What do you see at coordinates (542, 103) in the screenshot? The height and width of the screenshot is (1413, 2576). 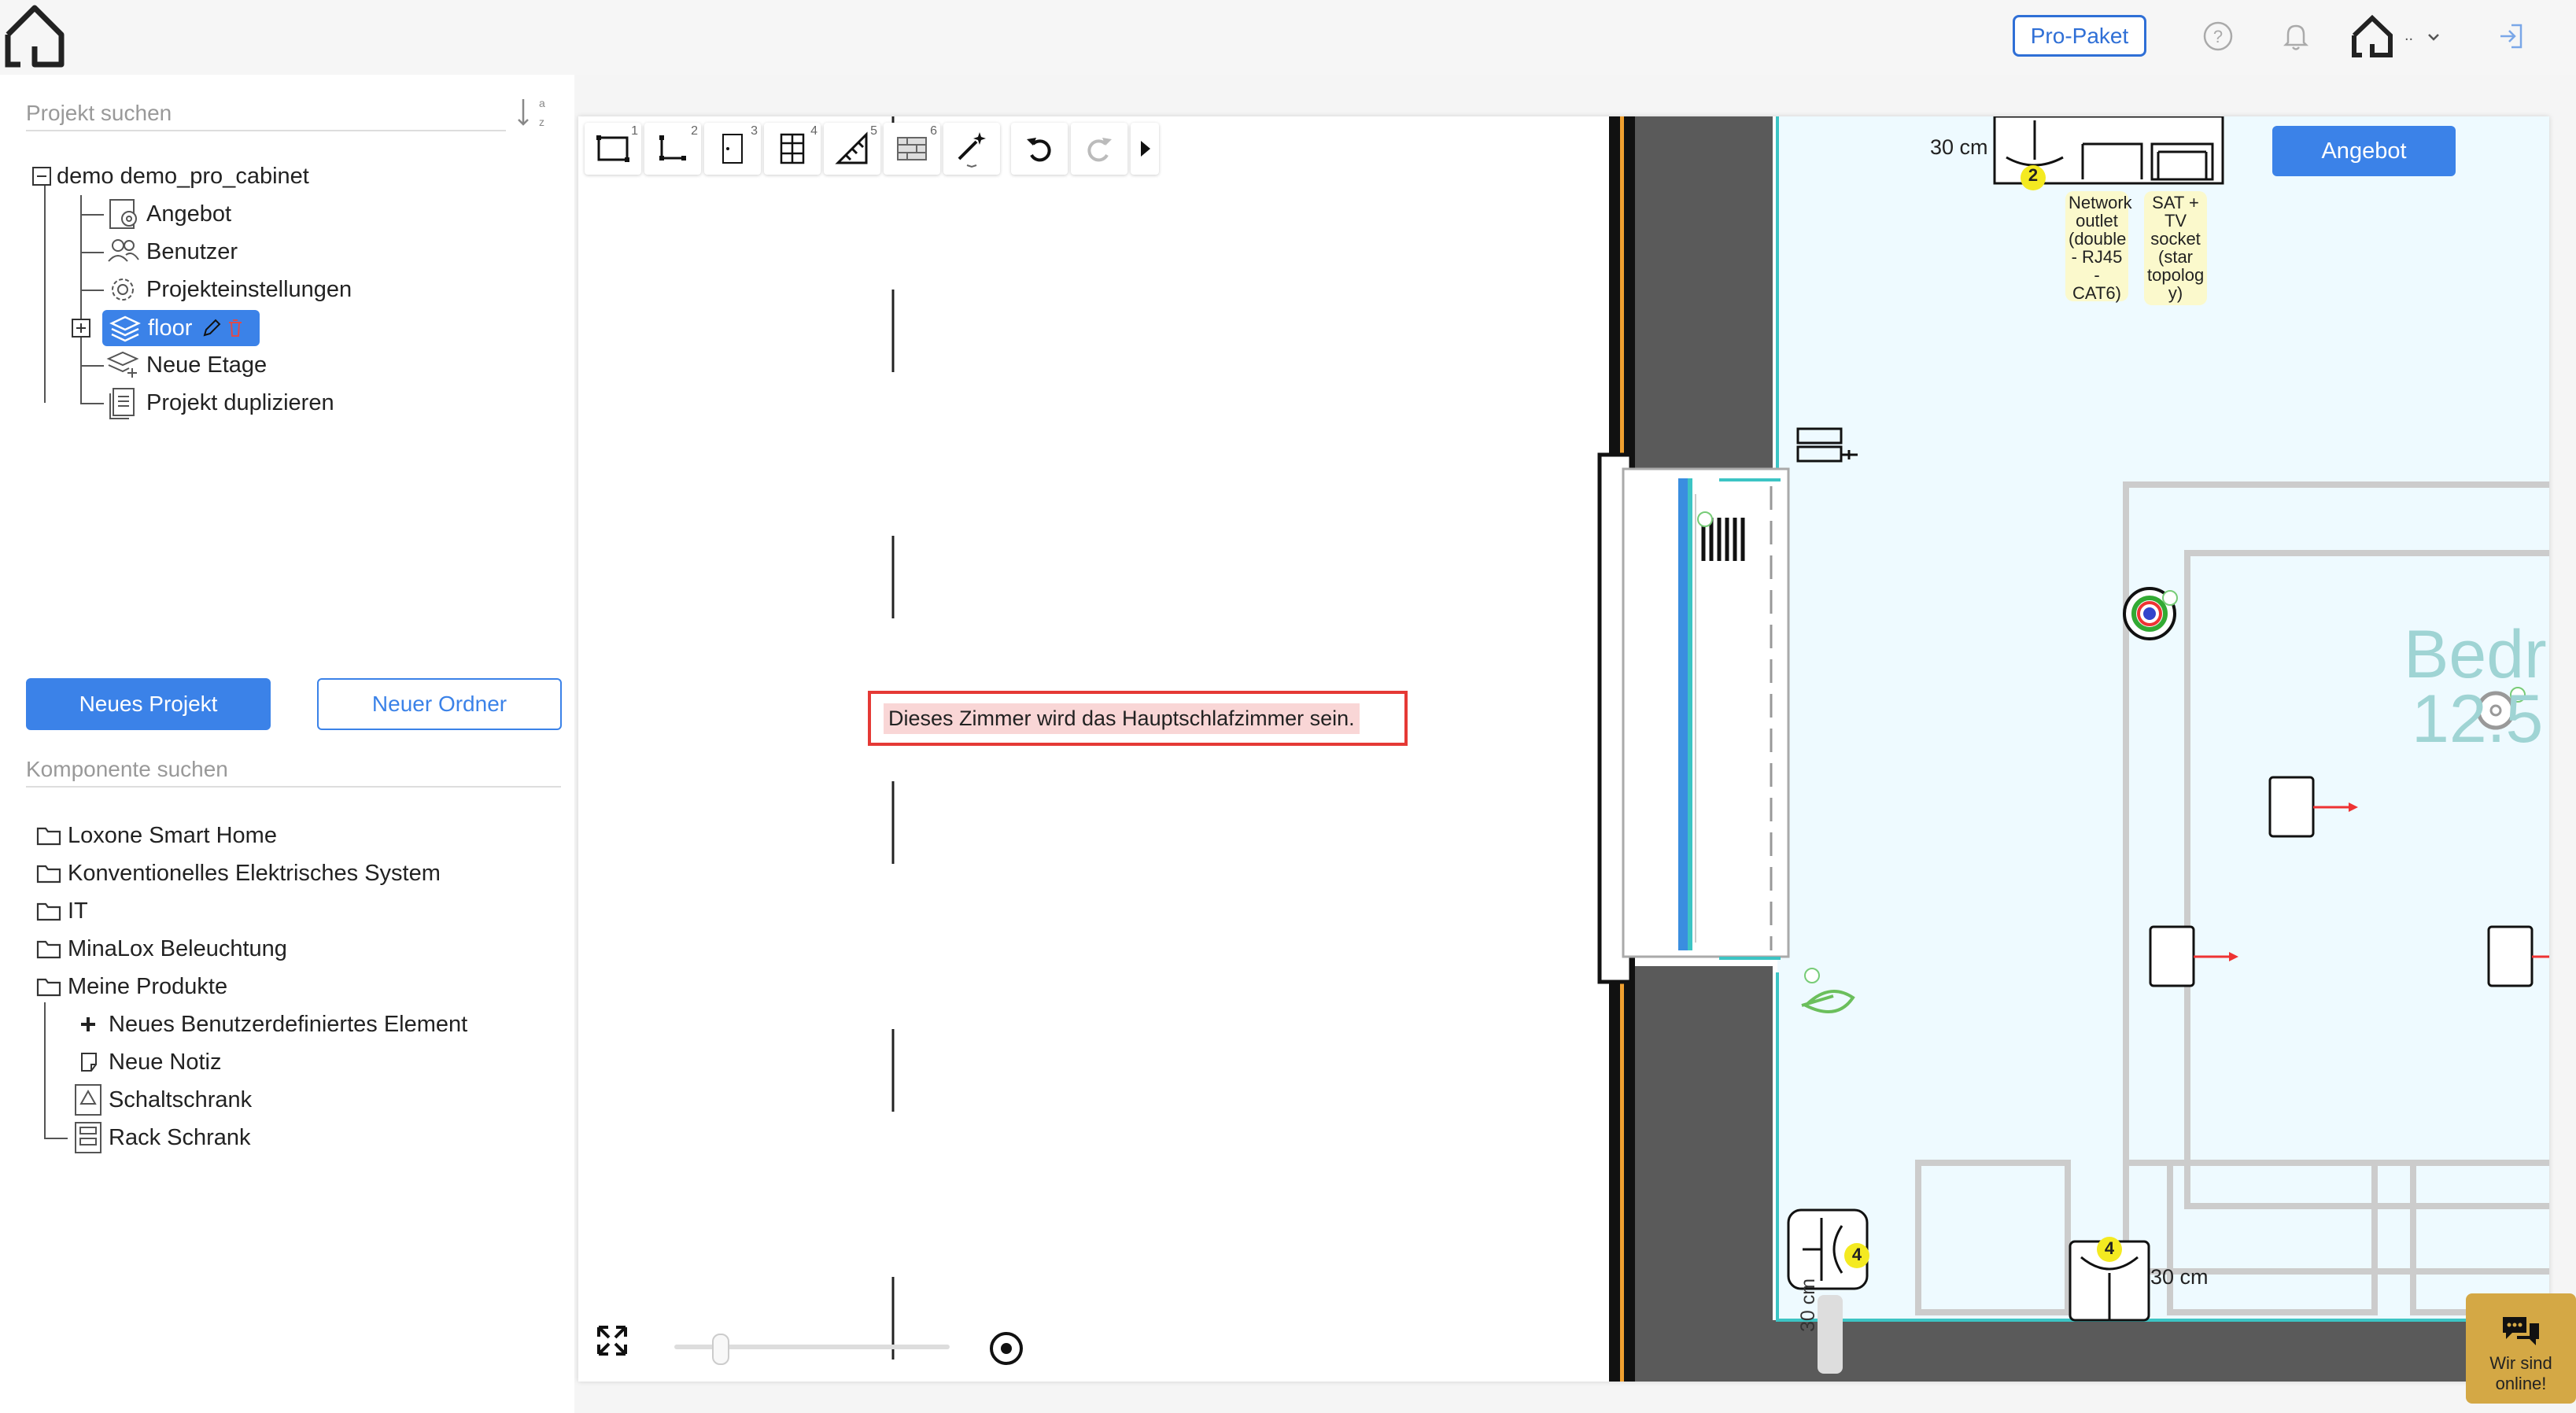 I see `svg-text: a` at bounding box center [542, 103].